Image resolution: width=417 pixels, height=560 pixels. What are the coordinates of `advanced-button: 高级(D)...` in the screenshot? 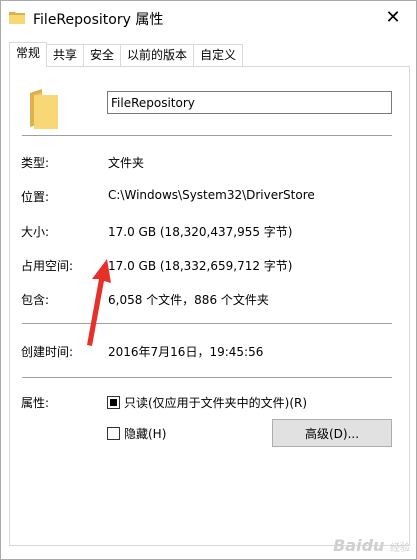 It's located at (332, 433).